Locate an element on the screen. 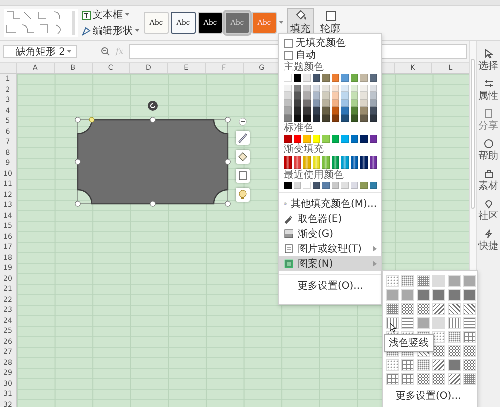 The image size is (500, 407). section-label: 主题颜色 is located at coordinates (304, 68).